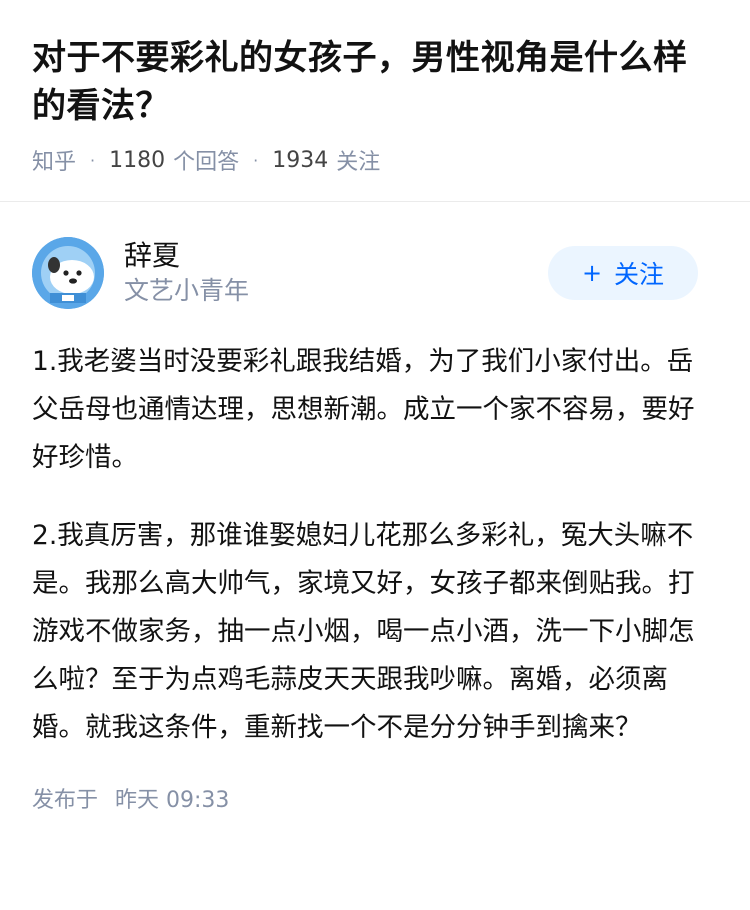 This screenshot has width=750, height=910. What do you see at coordinates (300, 160) in the screenshot?
I see `follower-count: 1934` at bounding box center [300, 160].